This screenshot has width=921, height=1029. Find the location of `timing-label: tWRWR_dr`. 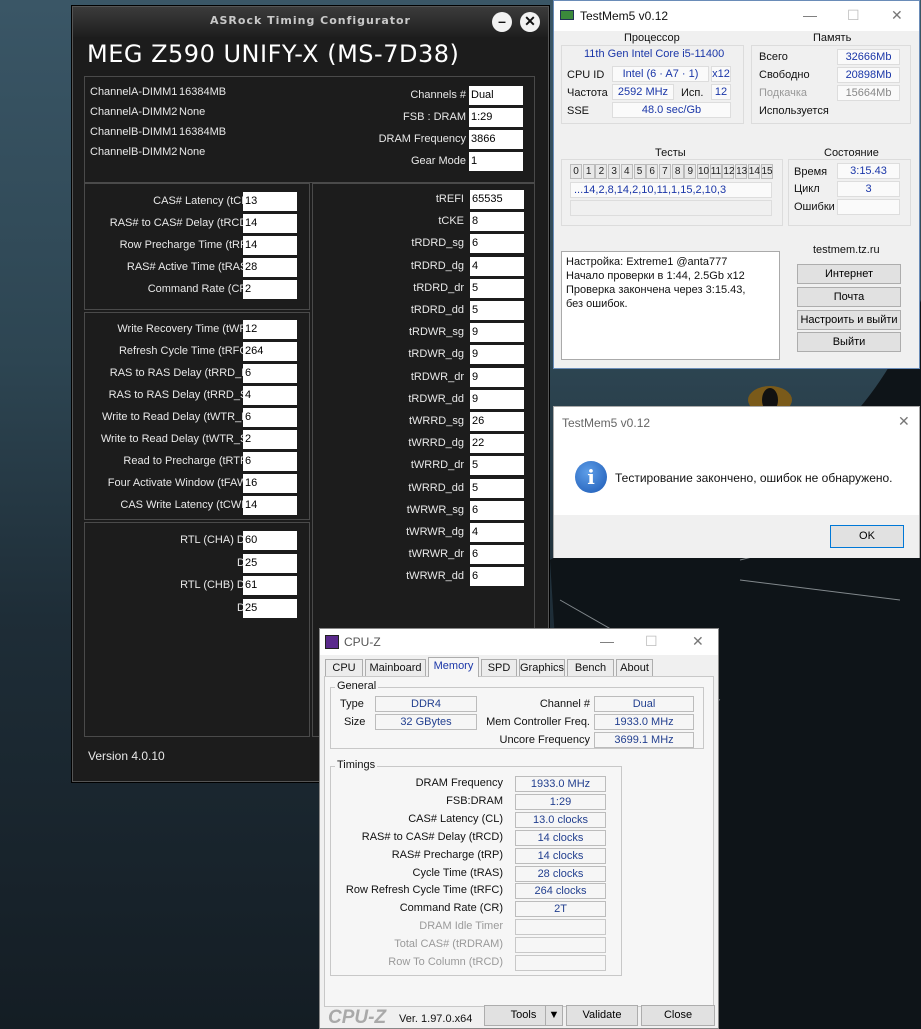

timing-label: tWRWR_dr is located at coordinates (436, 554).